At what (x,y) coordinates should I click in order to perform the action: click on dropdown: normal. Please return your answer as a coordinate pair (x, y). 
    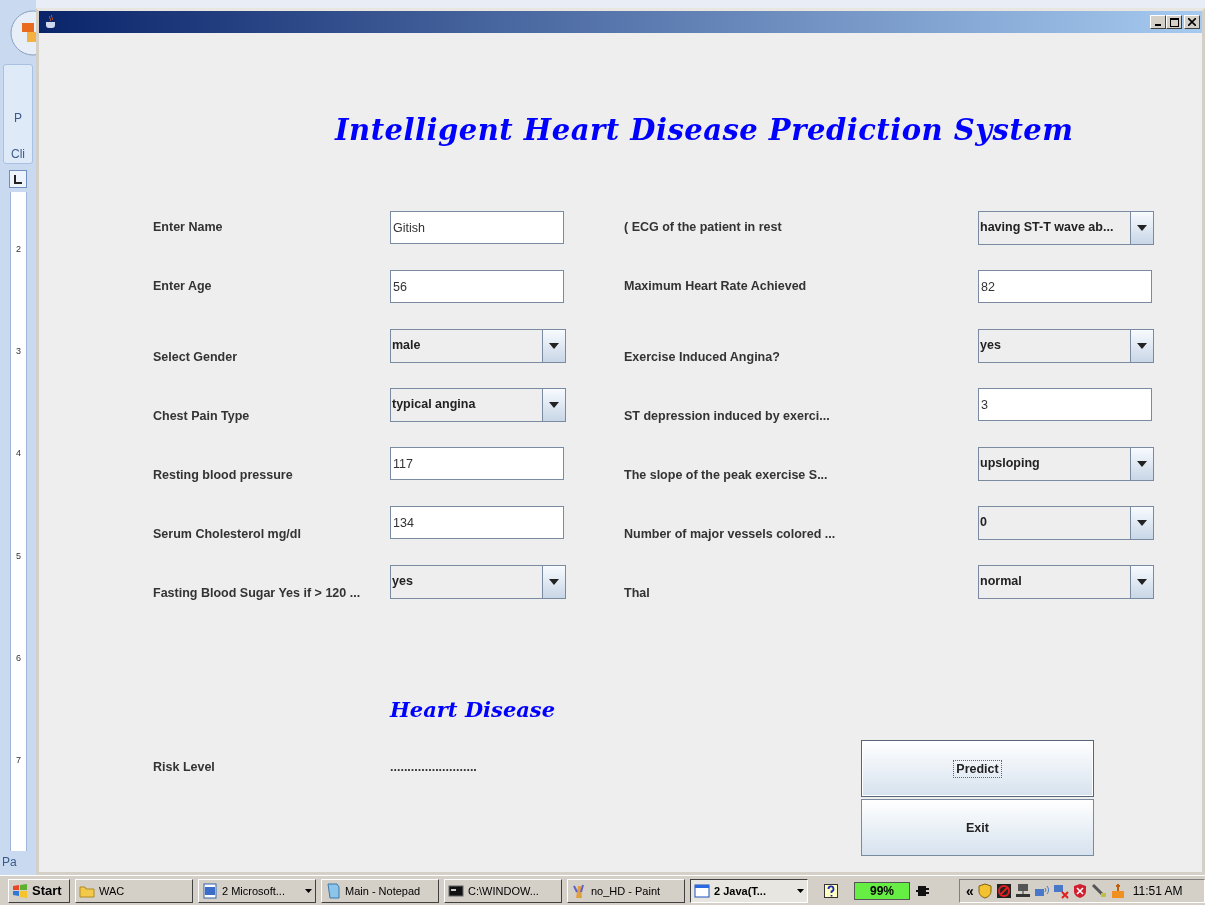
    Looking at the image, I should click on (1066, 582).